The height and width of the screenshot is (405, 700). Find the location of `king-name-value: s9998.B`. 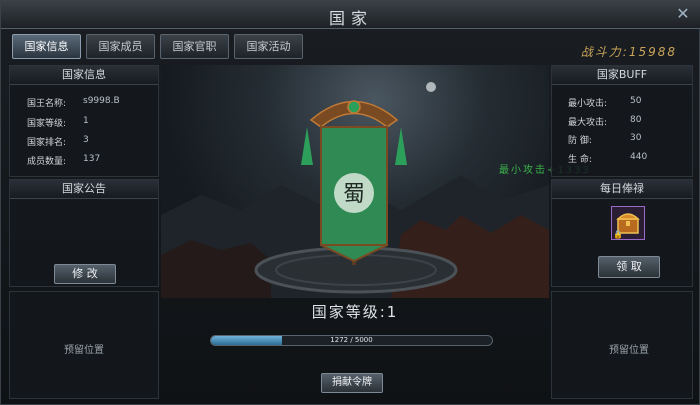

king-name-value: s9998.B is located at coordinates (101, 101).